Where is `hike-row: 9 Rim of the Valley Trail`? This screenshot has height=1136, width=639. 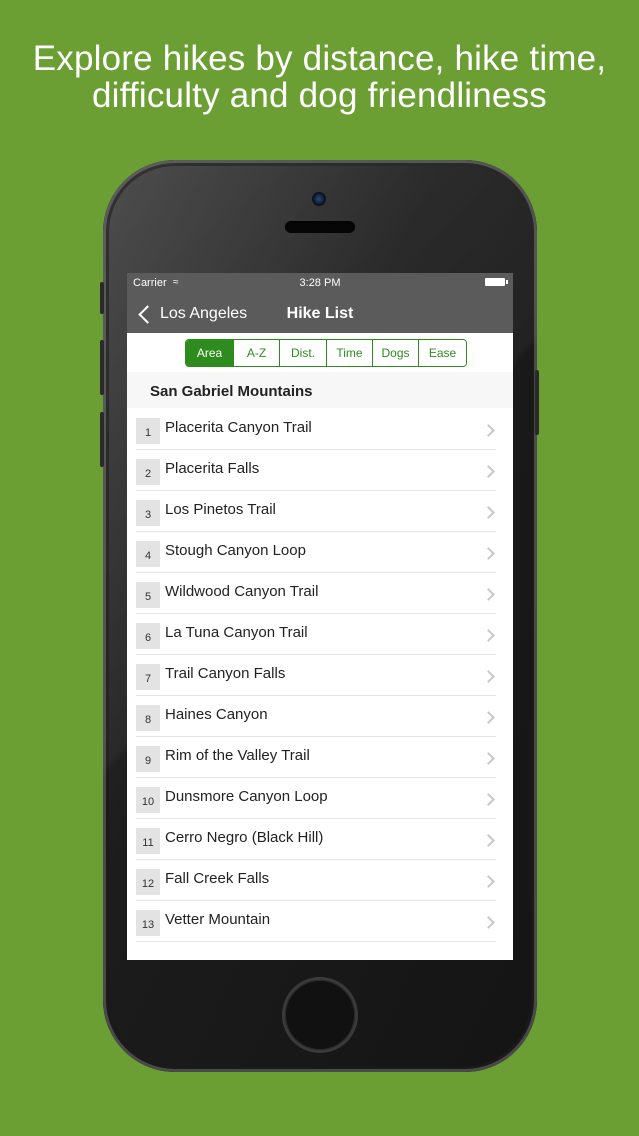 hike-row: 9 Rim of the Valley Trail is located at coordinates (320, 757).